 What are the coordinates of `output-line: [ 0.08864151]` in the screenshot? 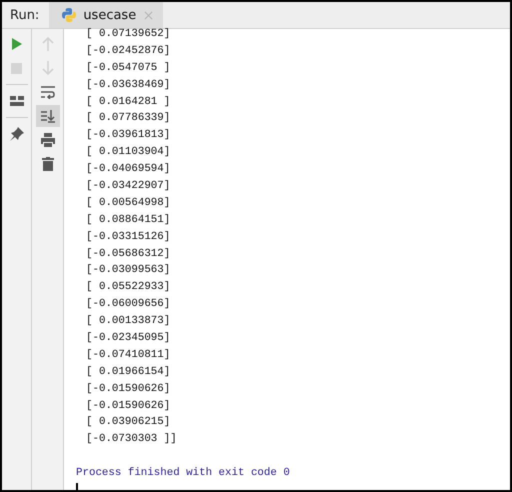 It's located at (128, 220).